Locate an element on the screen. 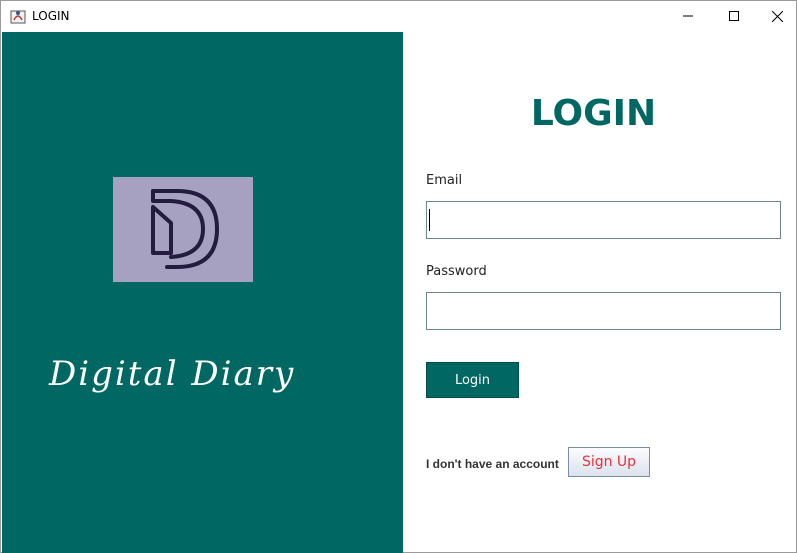  minimize-icon is located at coordinates (688, 16).